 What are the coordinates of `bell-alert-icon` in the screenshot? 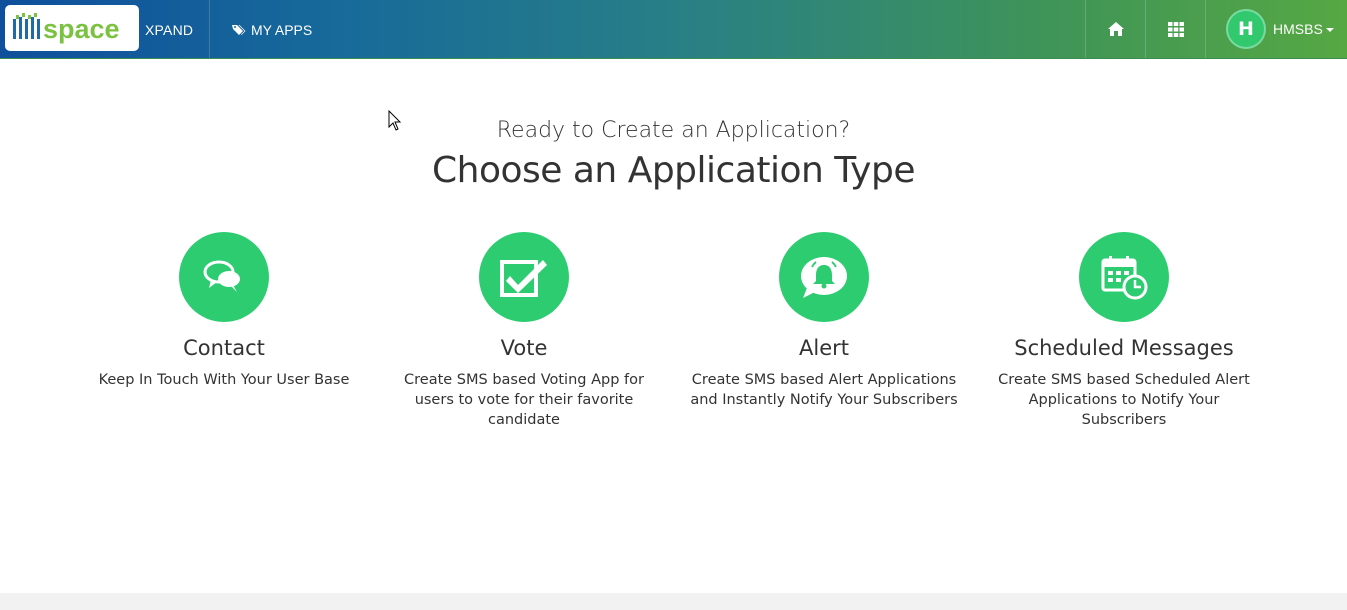 It's located at (824, 277).